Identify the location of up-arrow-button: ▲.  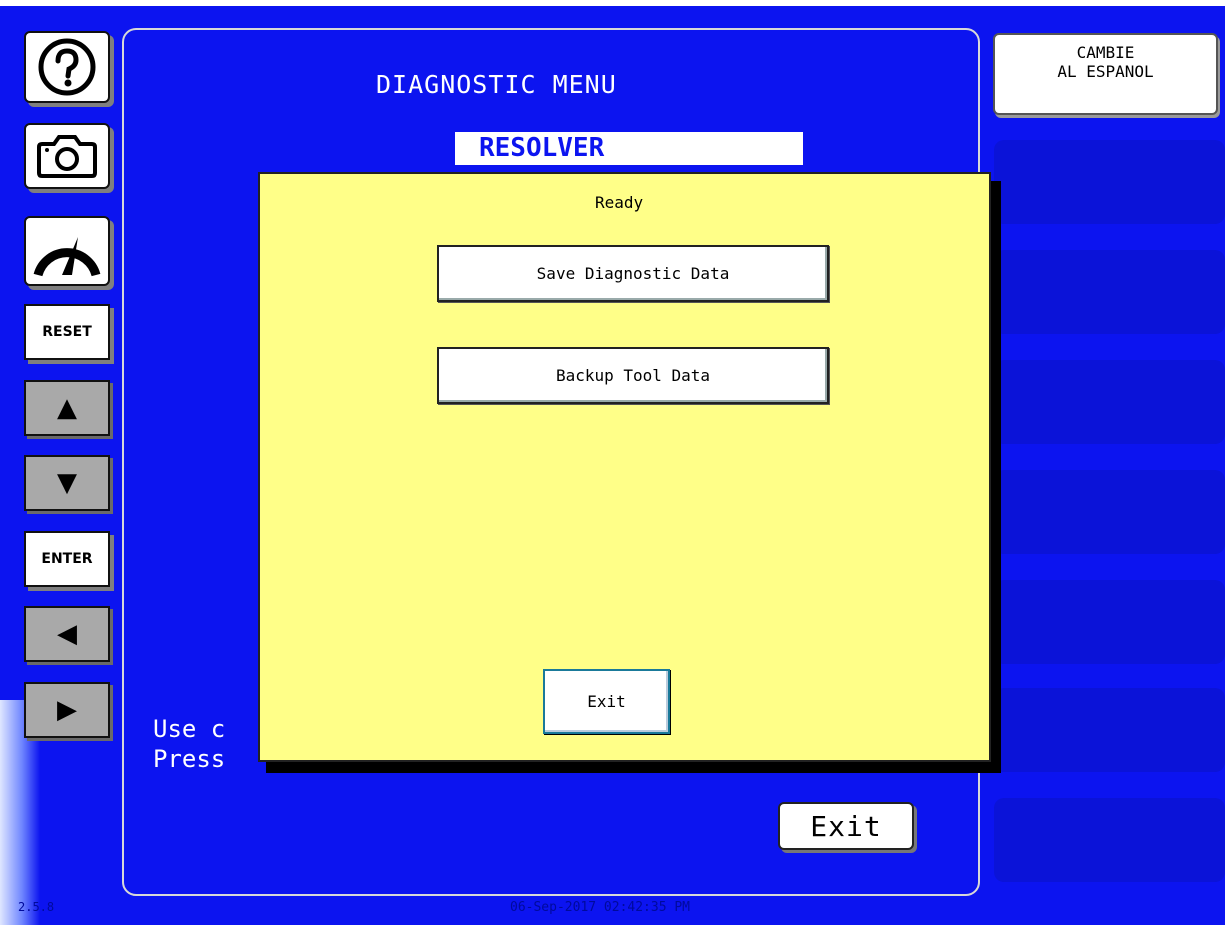
(67, 408).